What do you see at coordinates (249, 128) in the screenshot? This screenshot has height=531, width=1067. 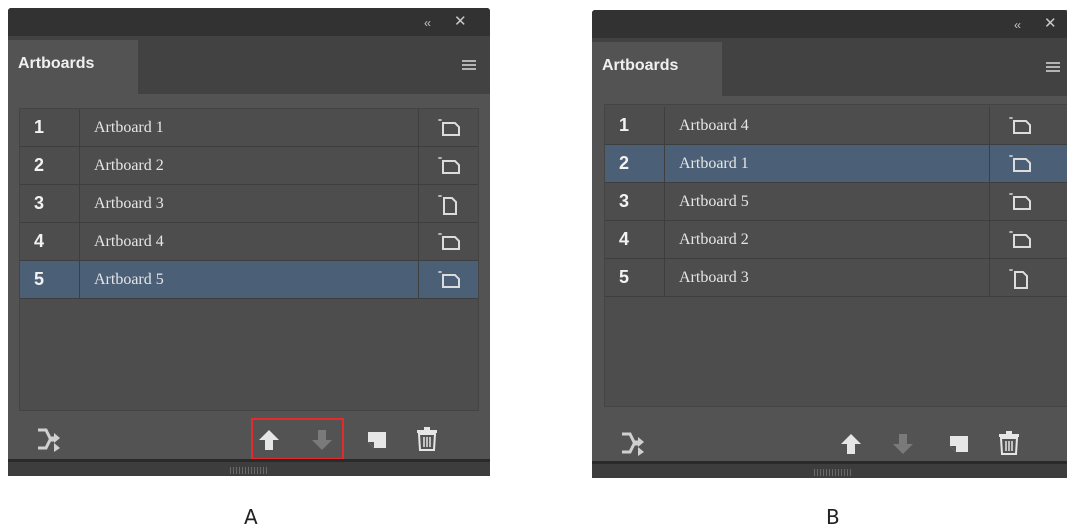 I see `artboard-row: 1 Artboard 1` at bounding box center [249, 128].